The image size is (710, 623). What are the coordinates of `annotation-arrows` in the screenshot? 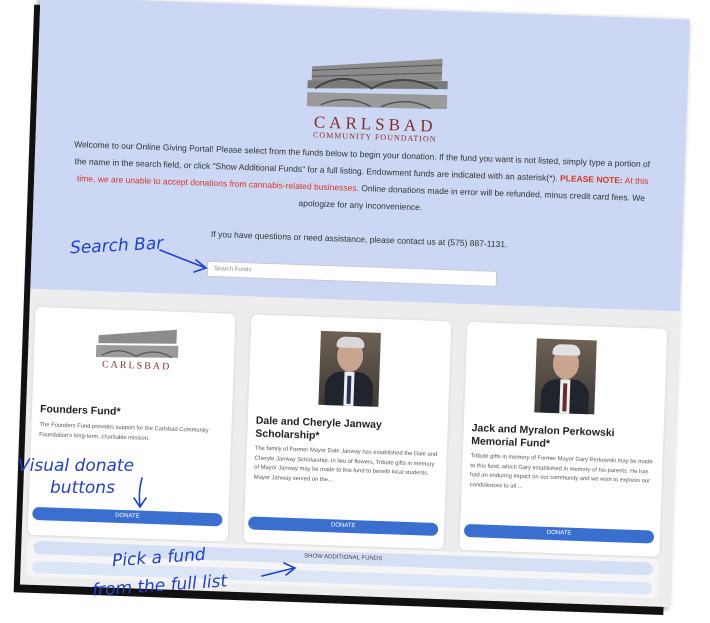 It's located at (215, 413).